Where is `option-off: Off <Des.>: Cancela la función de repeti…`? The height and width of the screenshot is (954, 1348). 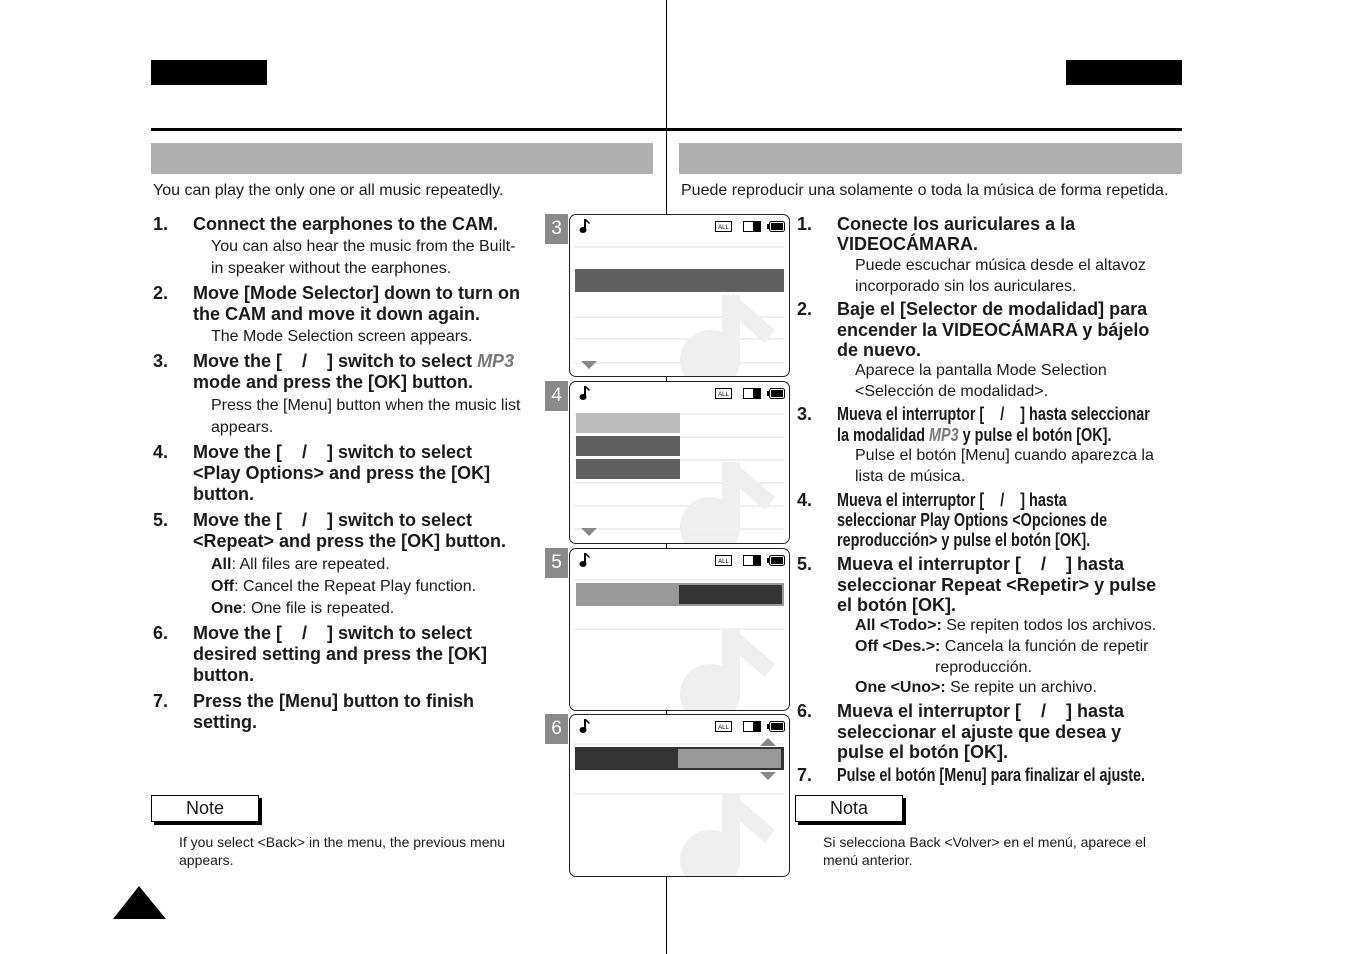
option-off: Off <Des.>: Cancela la función de repeti… is located at coordinates (1001, 657).